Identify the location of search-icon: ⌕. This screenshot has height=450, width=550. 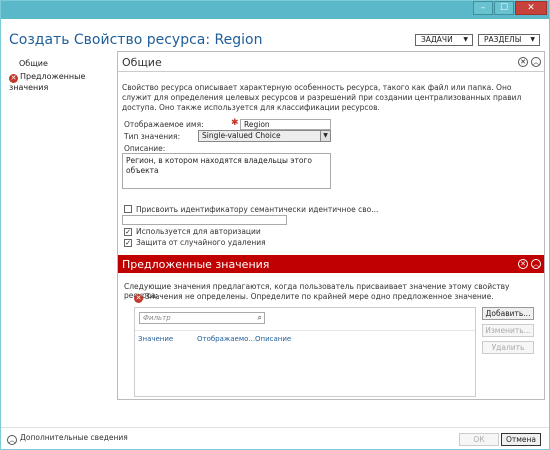
(259, 317).